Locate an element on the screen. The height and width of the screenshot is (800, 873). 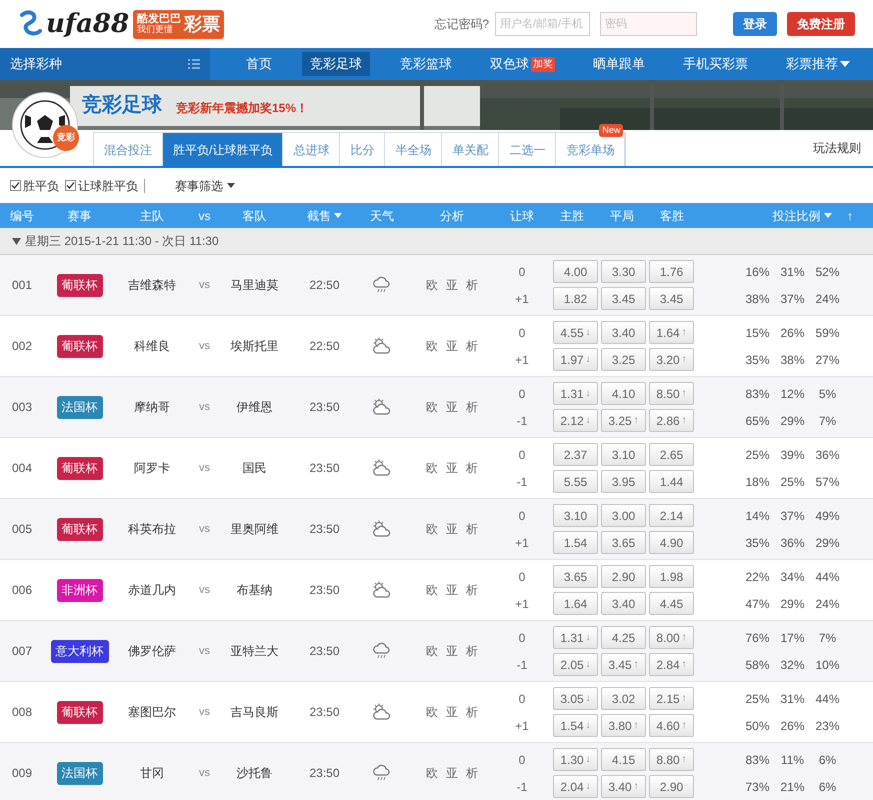
odds-button: 4.15 is located at coordinates (623, 759).